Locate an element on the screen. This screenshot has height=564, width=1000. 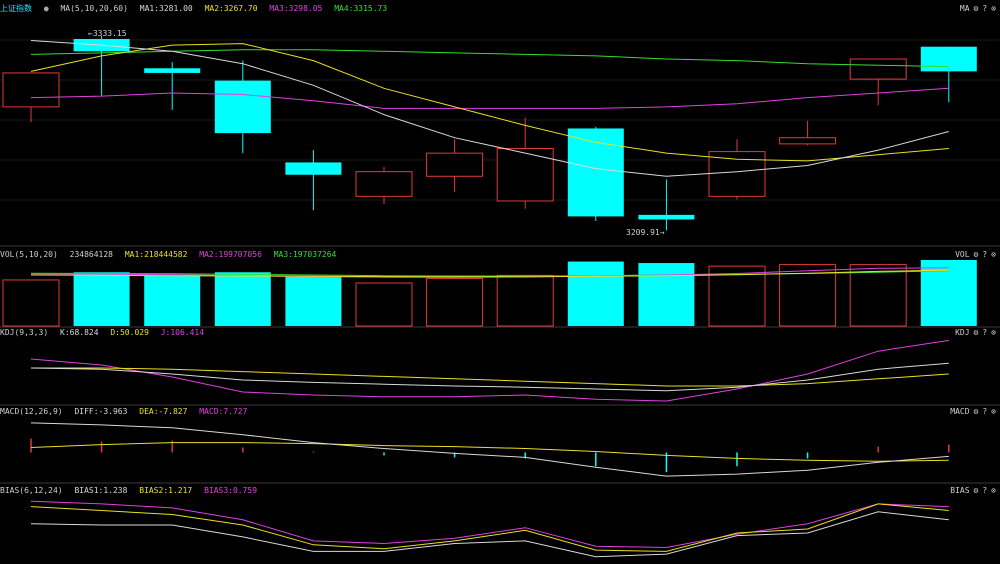
kdj-params-label: KDJ(9,3,3) is located at coordinates (24, 332).